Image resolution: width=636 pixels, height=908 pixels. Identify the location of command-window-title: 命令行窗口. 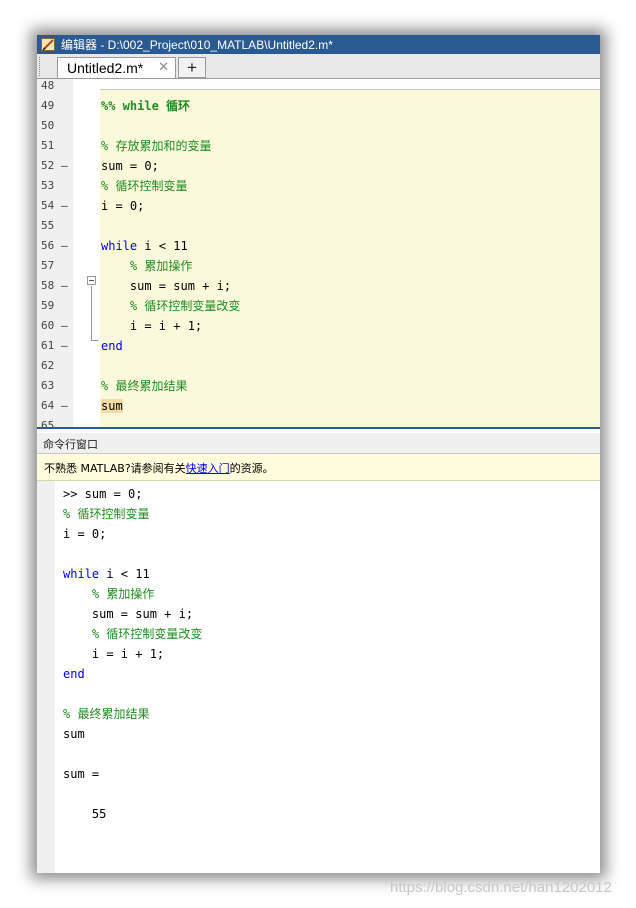
(70, 444).